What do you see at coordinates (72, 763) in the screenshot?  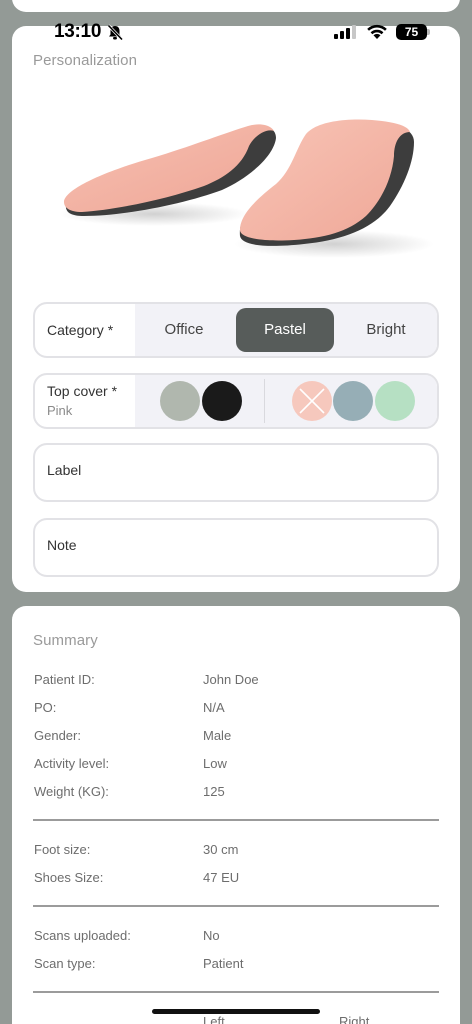 I see `row-key: Activity level:` at bounding box center [72, 763].